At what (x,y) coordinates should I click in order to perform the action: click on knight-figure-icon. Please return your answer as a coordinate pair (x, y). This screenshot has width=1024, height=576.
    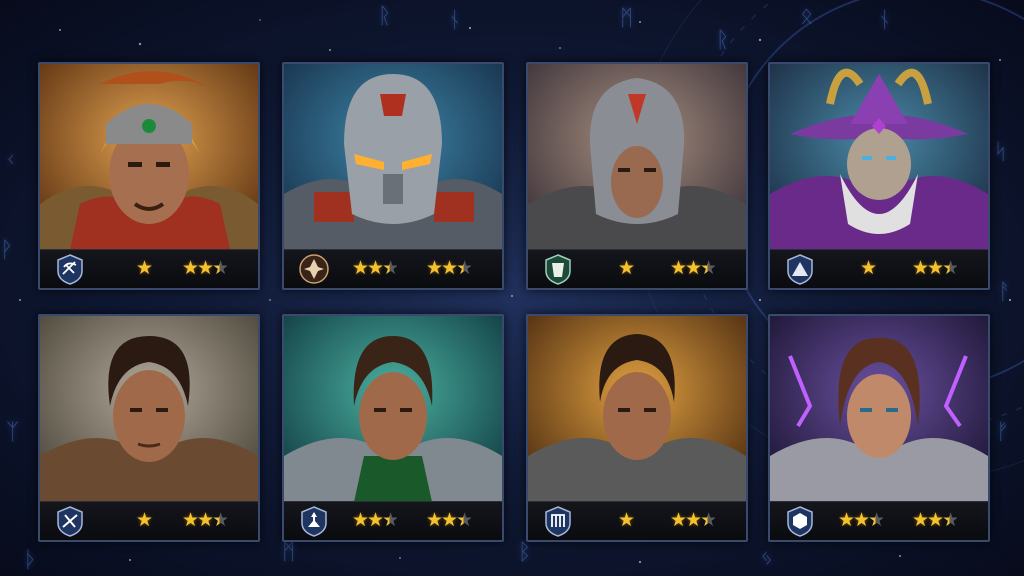
    Looking at the image, I should click on (314, 521).